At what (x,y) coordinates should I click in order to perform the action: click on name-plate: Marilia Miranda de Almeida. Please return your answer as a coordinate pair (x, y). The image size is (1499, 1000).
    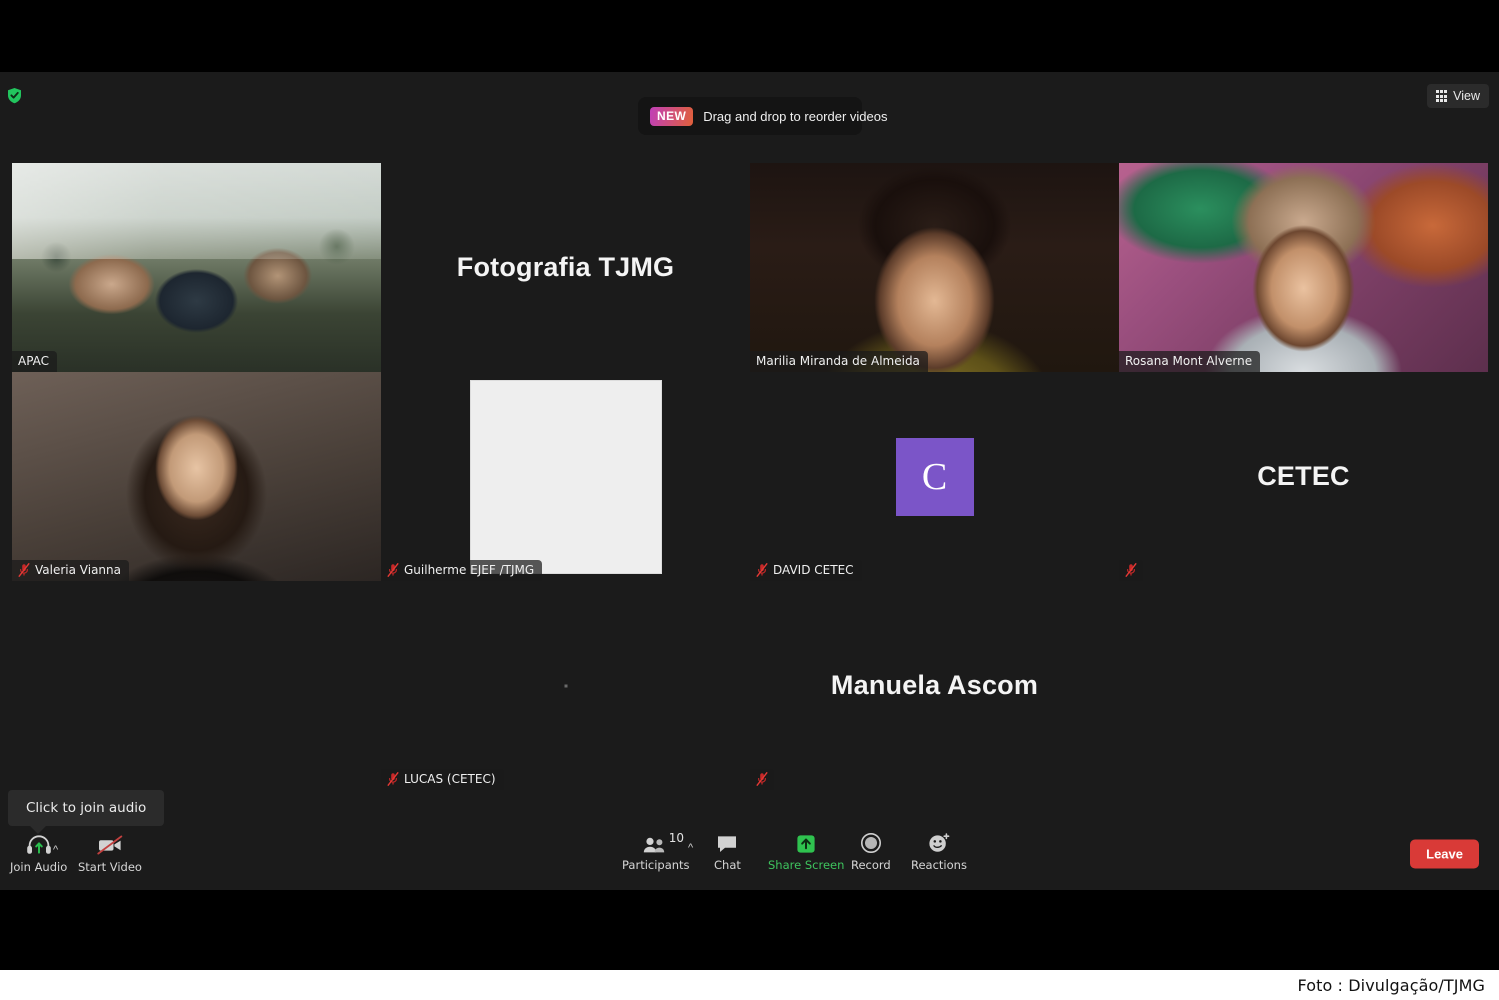
    Looking at the image, I should click on (839, 361).